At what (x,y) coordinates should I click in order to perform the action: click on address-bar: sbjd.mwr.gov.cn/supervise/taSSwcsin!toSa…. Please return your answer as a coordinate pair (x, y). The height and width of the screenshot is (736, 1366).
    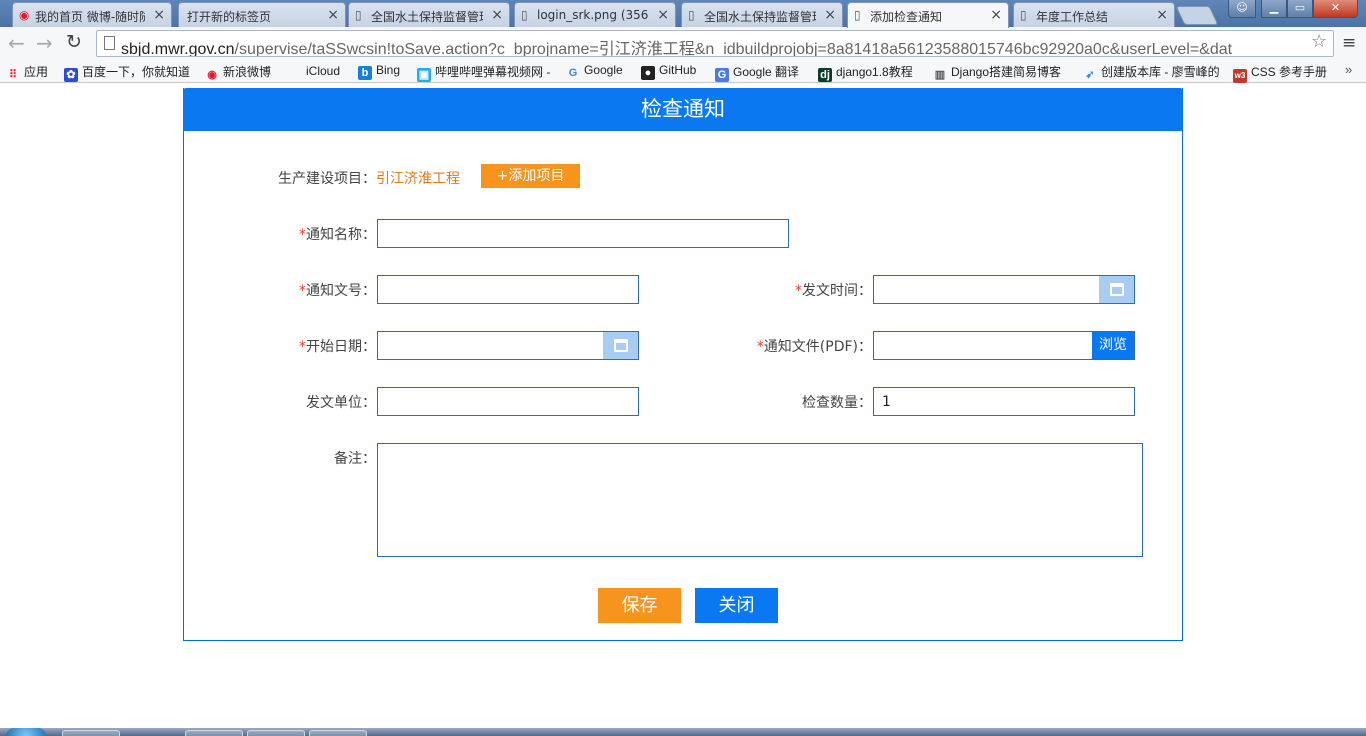
    Looking at the image, I should click on (715, 43).